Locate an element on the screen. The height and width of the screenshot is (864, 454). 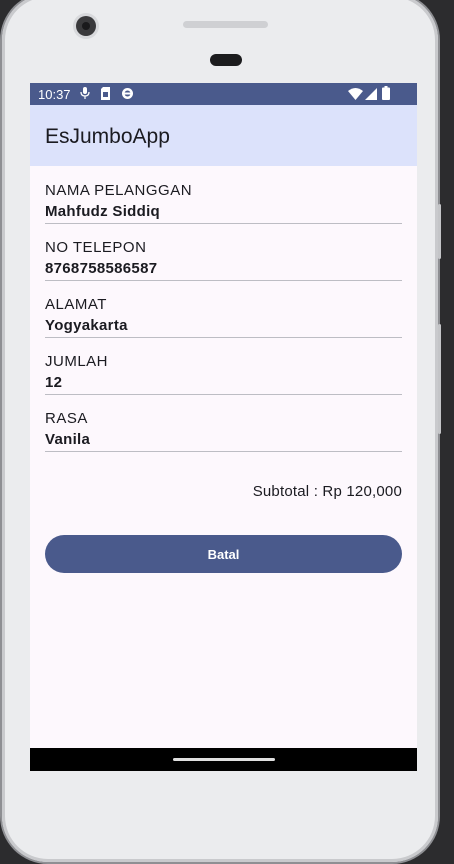
field-nama-pelanggan: NAMA PELANGGAN Mahfudz Siddiq is located at coordinates (223, 195).